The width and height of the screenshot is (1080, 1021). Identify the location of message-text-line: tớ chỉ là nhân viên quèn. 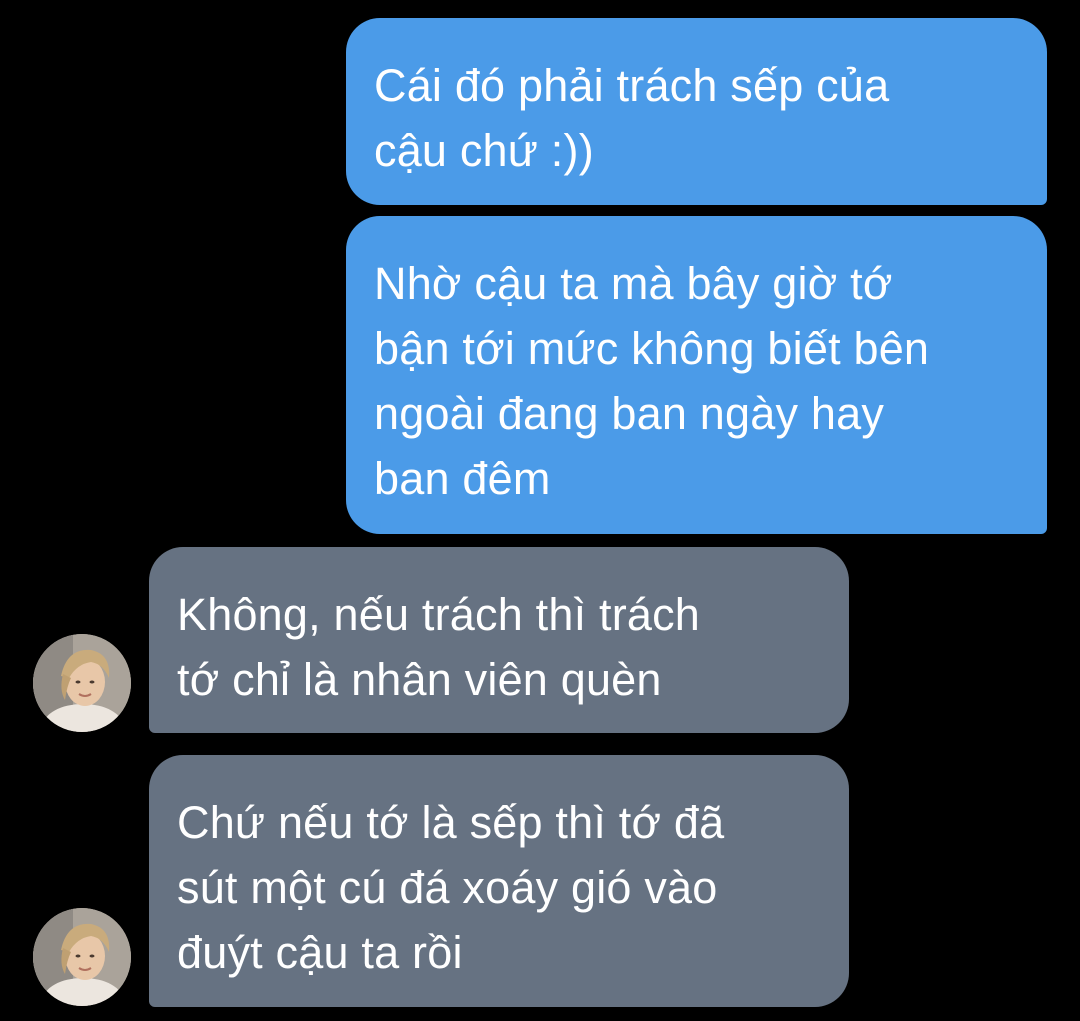
(419, 679).